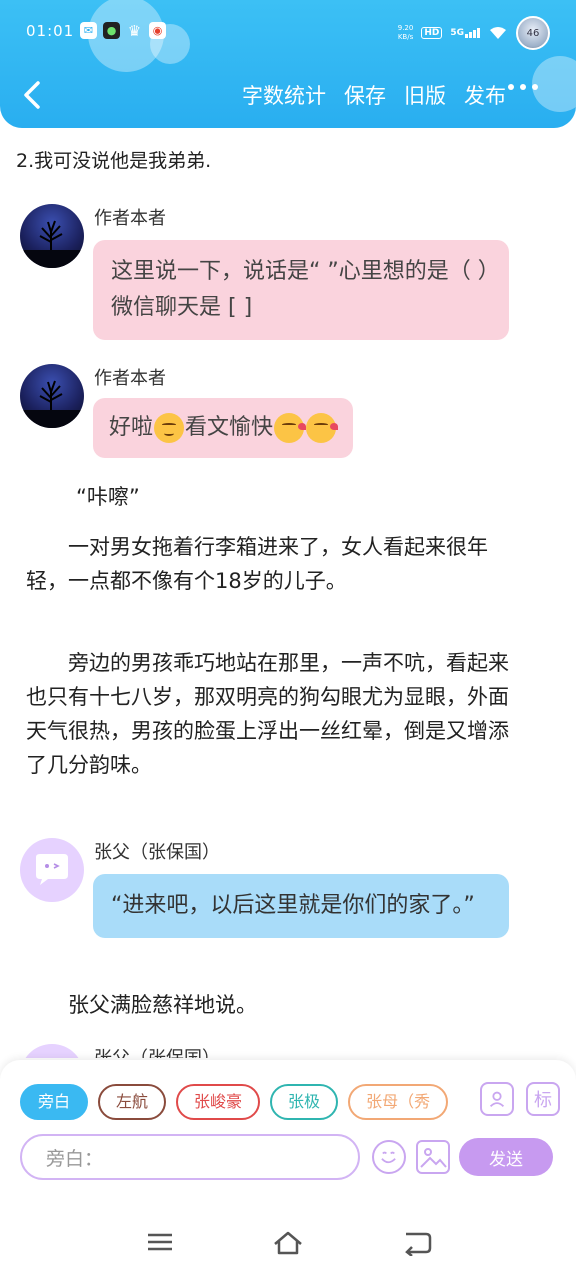 The width and height of the screenshot is (576, 1280). I want to click on user-avatar: 46, so click(533, 33).